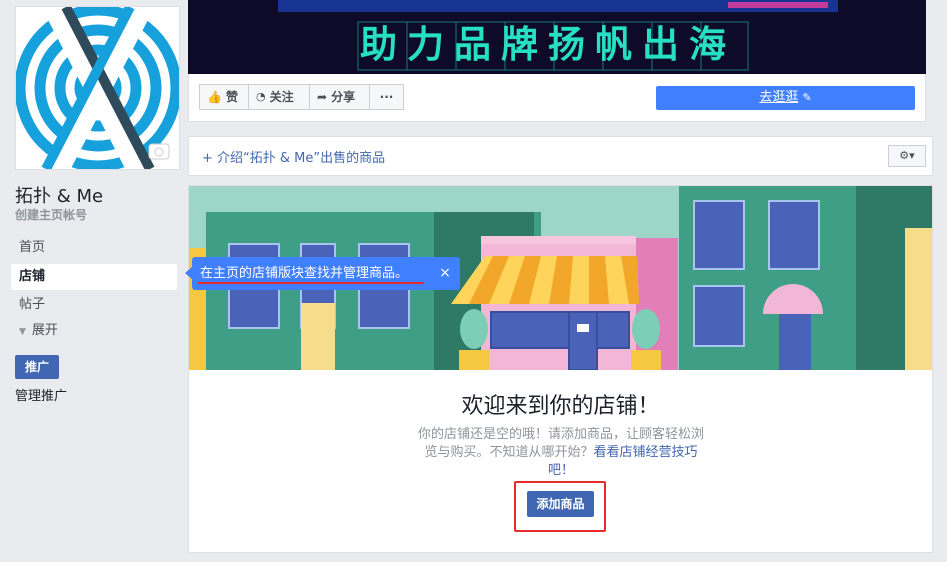 The image size is (947, 562). I want to click on caret-down-icon: ▼, so click(22, 332).